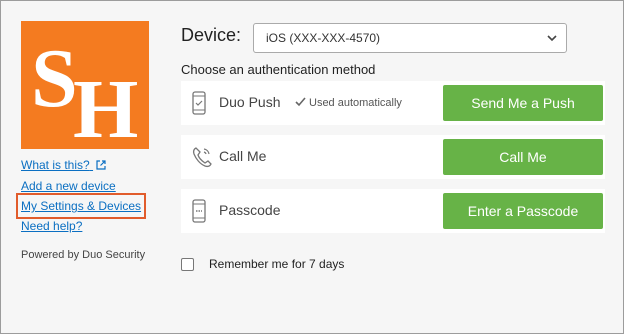 This screenshot has width=626, height=336. I want to click on used-automatically-note: Used automatically, so click(348, 103).